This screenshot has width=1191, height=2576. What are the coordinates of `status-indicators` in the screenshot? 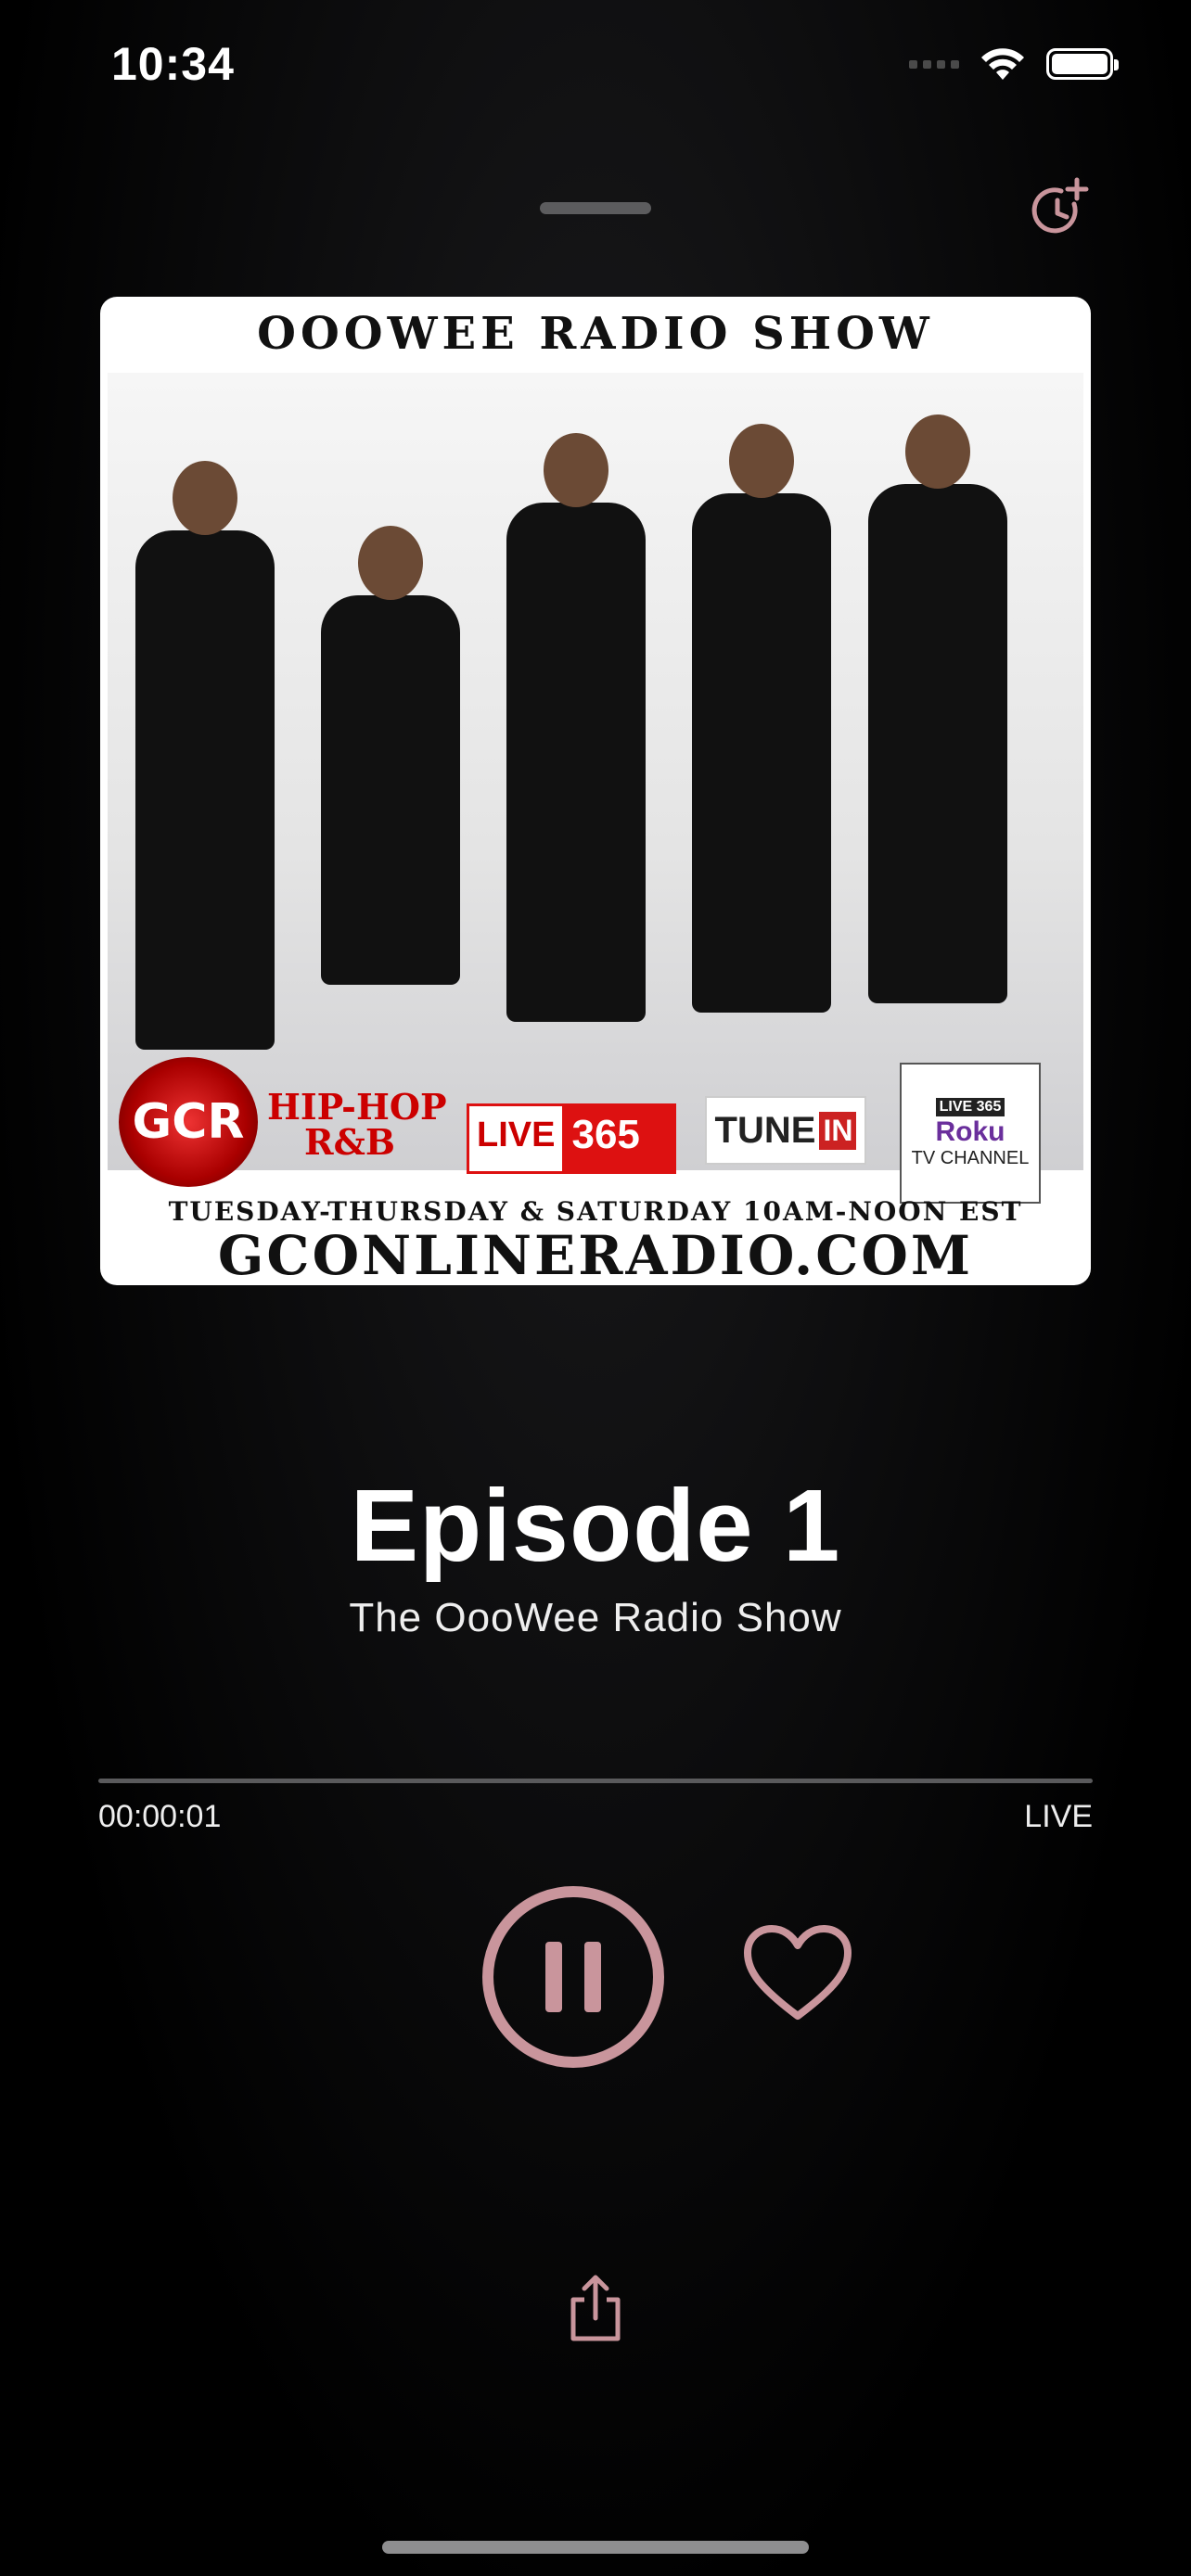 It's located at (1014, 64).